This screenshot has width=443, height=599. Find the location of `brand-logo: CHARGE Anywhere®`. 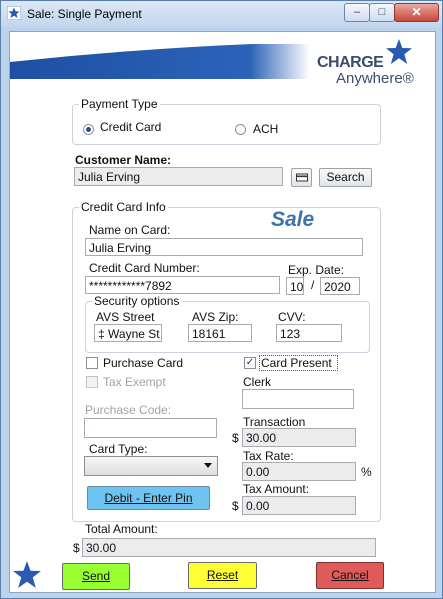

brand-logo: CHARGE Anywhere® is located at coordinates (375, 65).